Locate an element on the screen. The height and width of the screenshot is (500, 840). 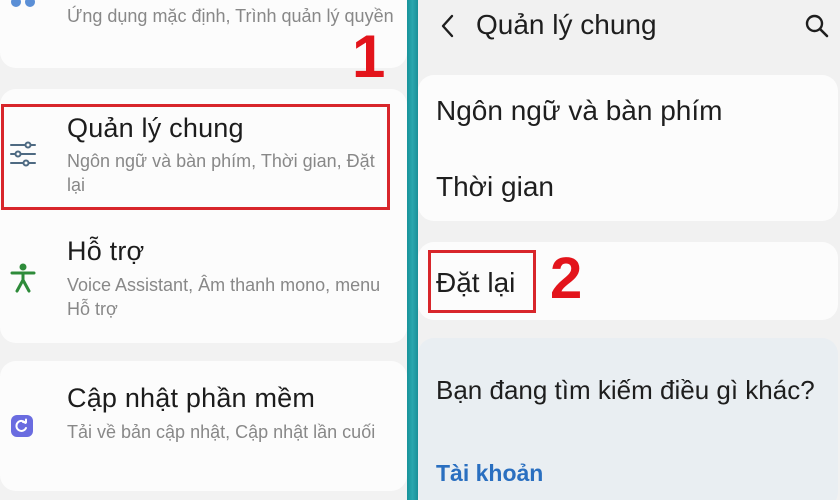
search-icon is located at coordinates (817, 26).